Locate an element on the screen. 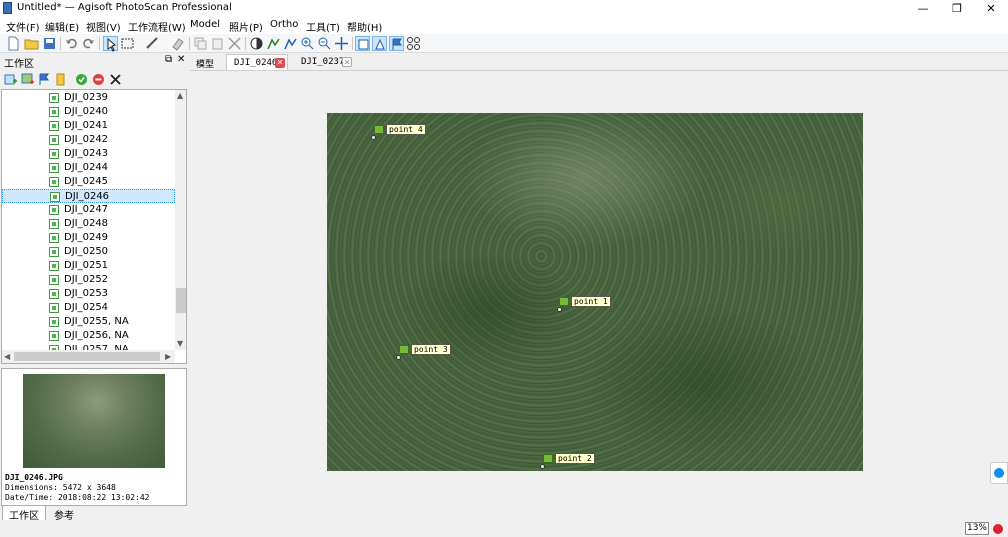 The image size is (1008, 537). tree-item-label: DJI_0243 is located at coordinates (86, 153).